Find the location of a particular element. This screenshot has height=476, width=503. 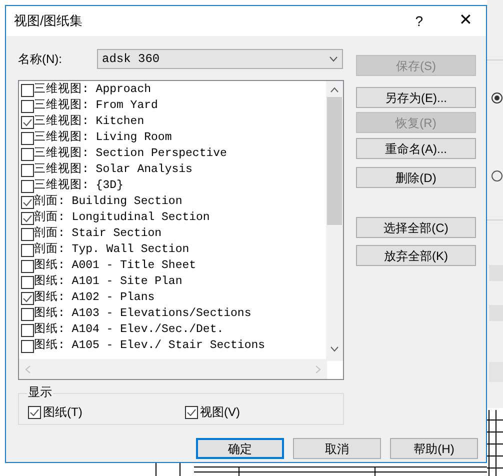

checkbox-label: 图纸(T) is located at coordinates (62, 412).